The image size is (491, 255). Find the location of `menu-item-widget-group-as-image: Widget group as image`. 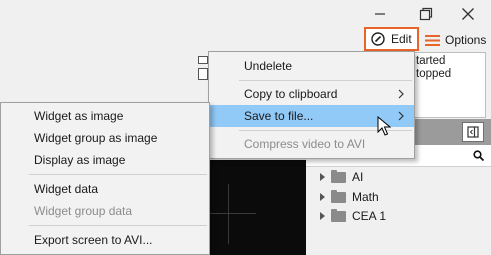

menu-item-widget-group-as-image: Widget group as image is located at coordinates (105, 138).